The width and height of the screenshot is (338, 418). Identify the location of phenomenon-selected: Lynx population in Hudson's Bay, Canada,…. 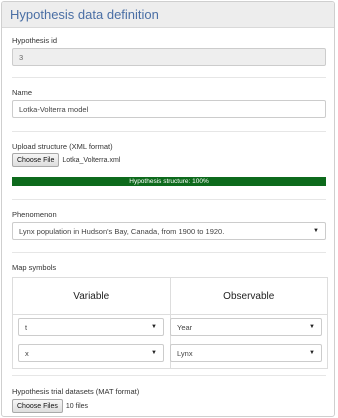
(122, 231).